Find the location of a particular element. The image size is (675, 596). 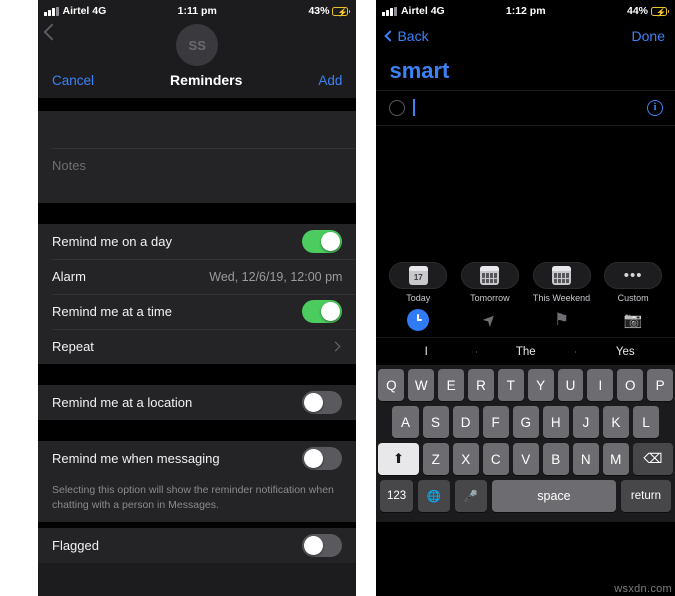

status-bar-left: Airtel 4G is located at coordinates (75, 11).